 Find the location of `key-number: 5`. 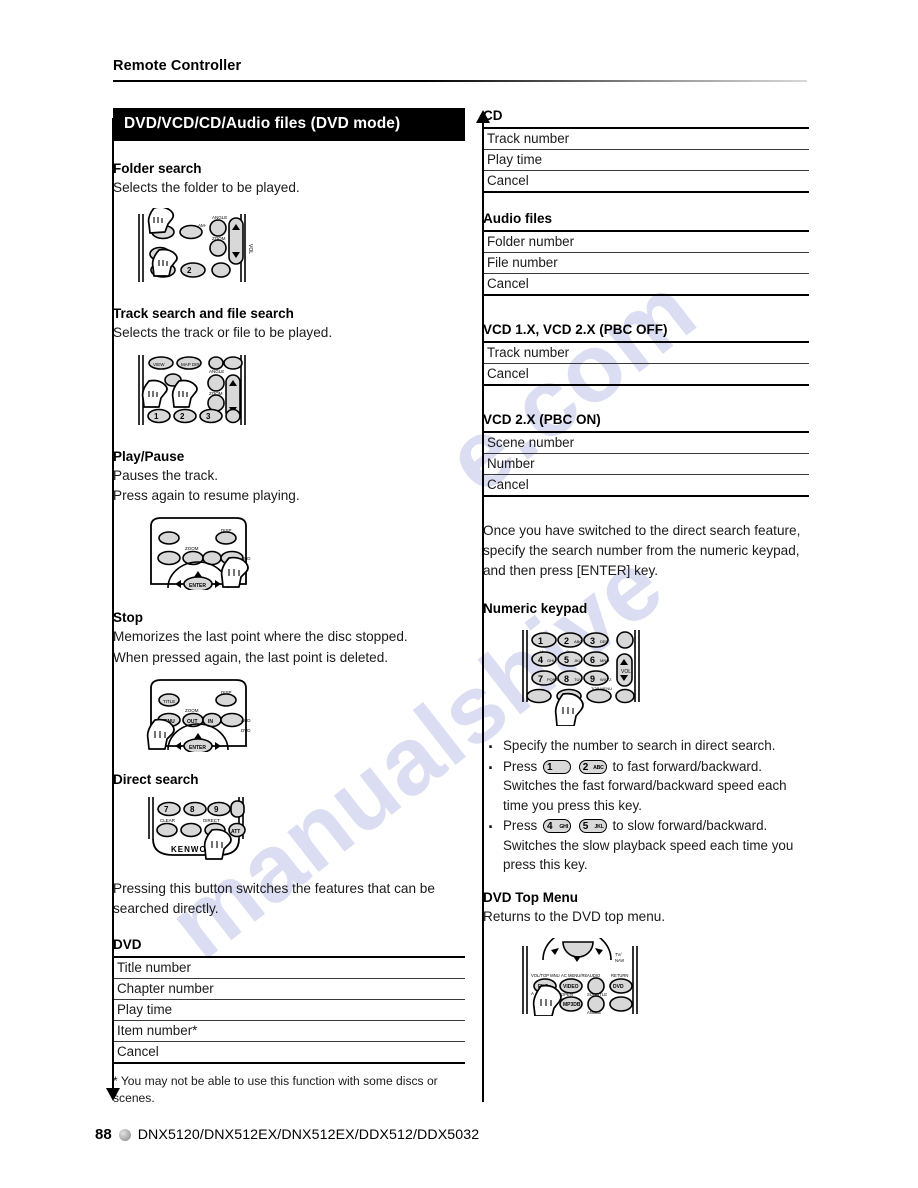

key-number: 5 is located at coordinates (585, 827).